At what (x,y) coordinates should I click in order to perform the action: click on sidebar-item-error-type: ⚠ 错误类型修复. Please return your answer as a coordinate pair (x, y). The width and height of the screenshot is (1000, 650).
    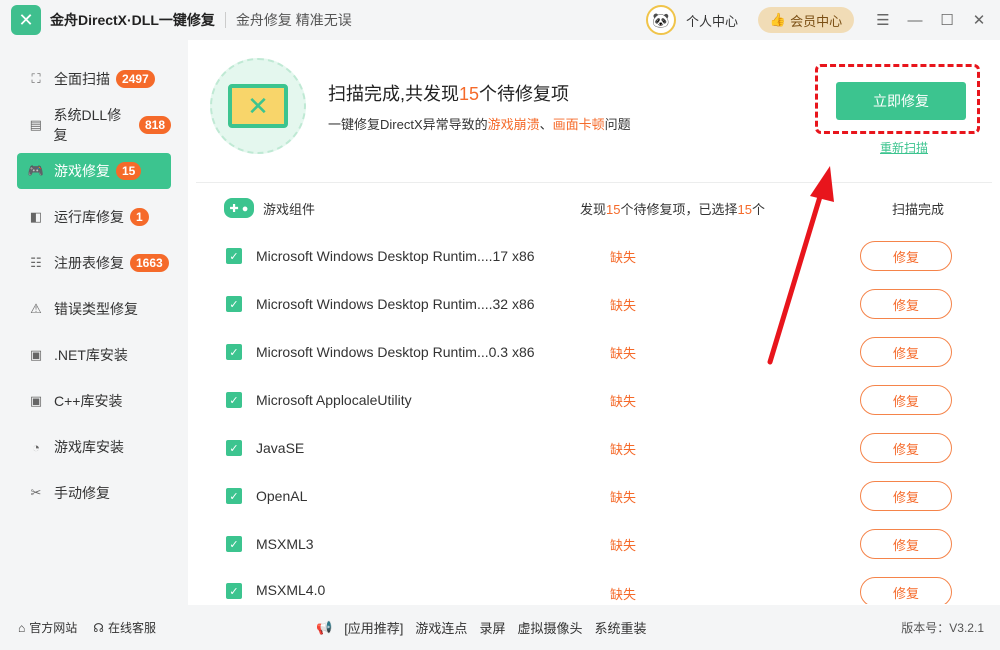
    Looking at the image, I should click on (94, 309).